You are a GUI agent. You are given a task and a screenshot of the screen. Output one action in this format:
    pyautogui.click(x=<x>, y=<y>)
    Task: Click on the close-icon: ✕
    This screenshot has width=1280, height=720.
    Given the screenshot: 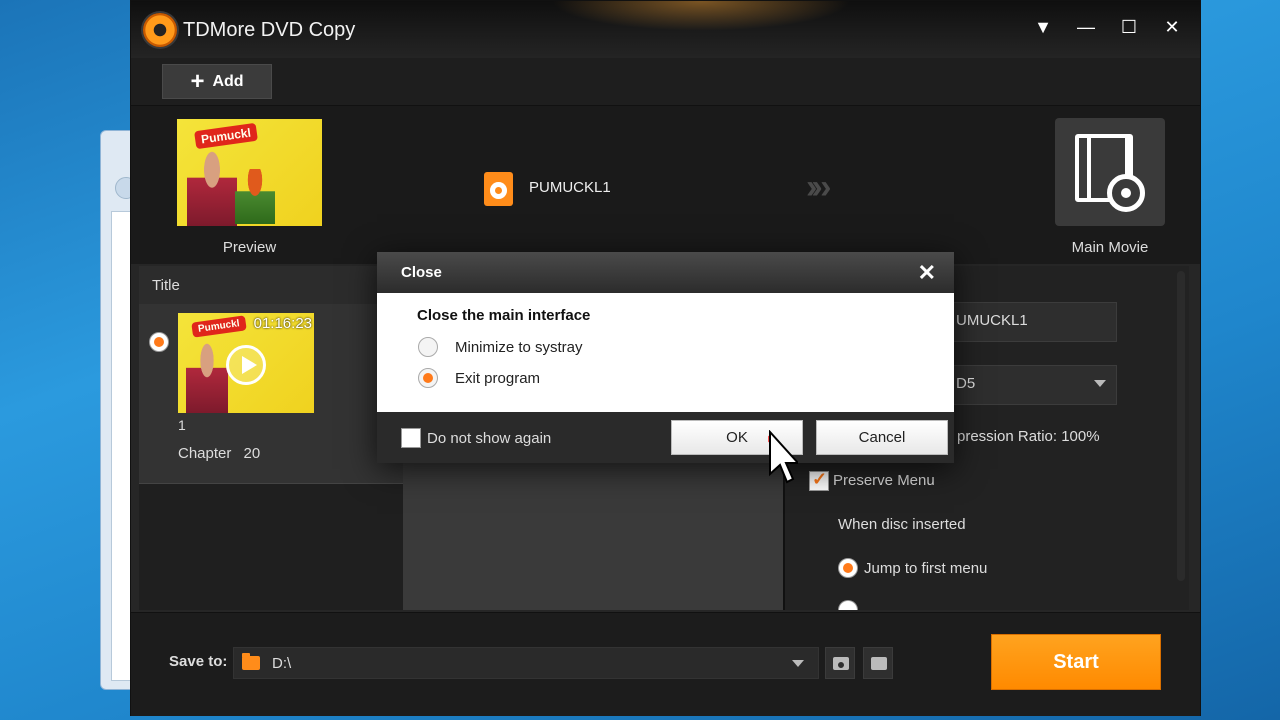 What is the action you would take?
    pyautogui.click(x=1172, y=27)
    